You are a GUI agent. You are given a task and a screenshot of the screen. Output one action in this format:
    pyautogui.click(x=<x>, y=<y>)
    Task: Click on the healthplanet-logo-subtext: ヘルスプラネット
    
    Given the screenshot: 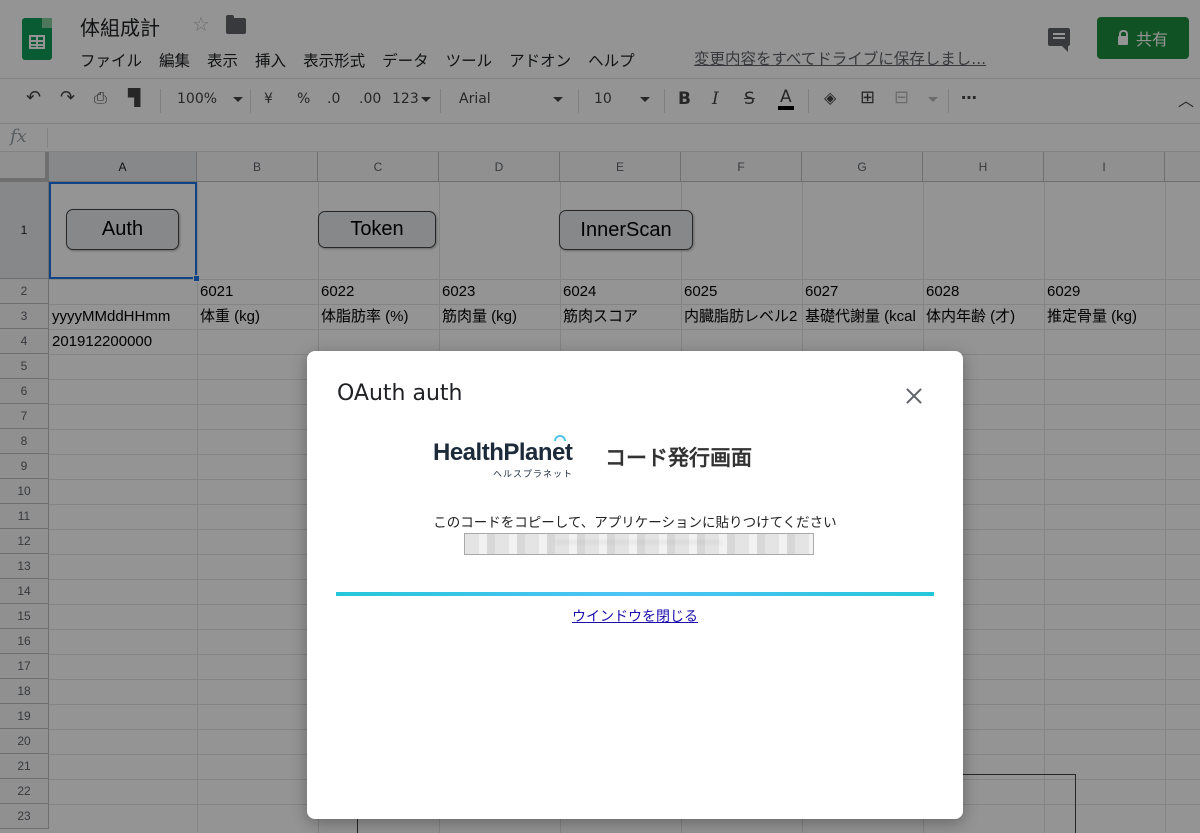 What is the action you would take?
    pyautogui.click(x=533, y=475)
    